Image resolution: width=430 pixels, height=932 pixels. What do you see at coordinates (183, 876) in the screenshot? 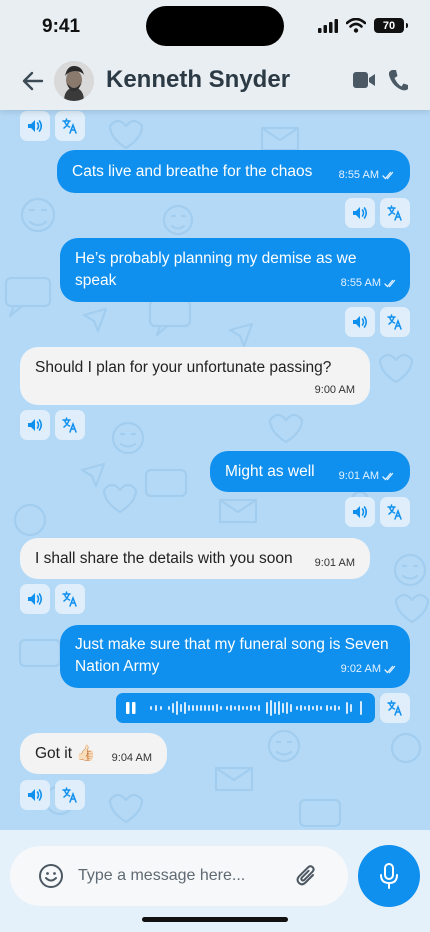
I see `message-input` at bounding box center [183, 876].